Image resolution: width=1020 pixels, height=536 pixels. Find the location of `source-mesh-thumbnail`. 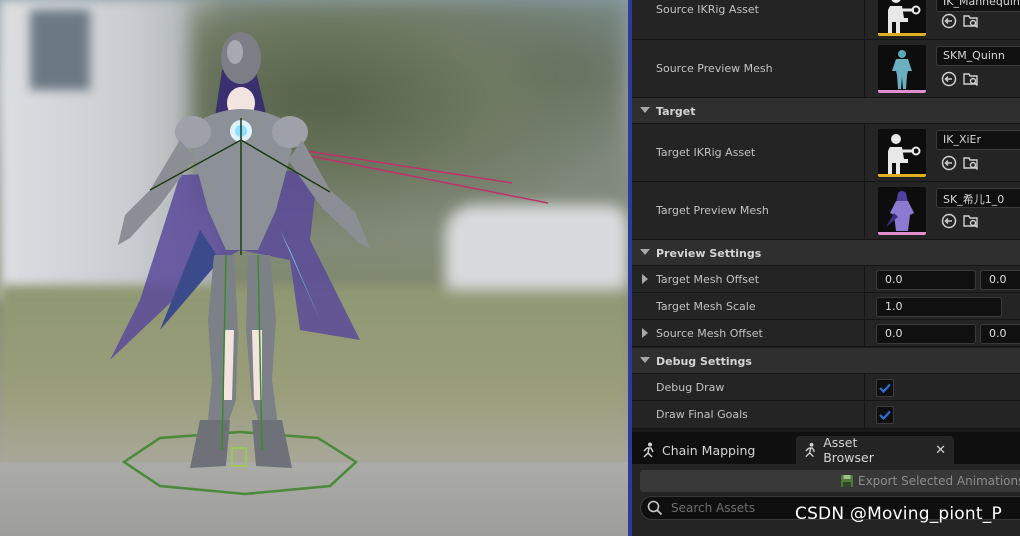

source-mesh-thumbnail is located at coordinates (902, 69).